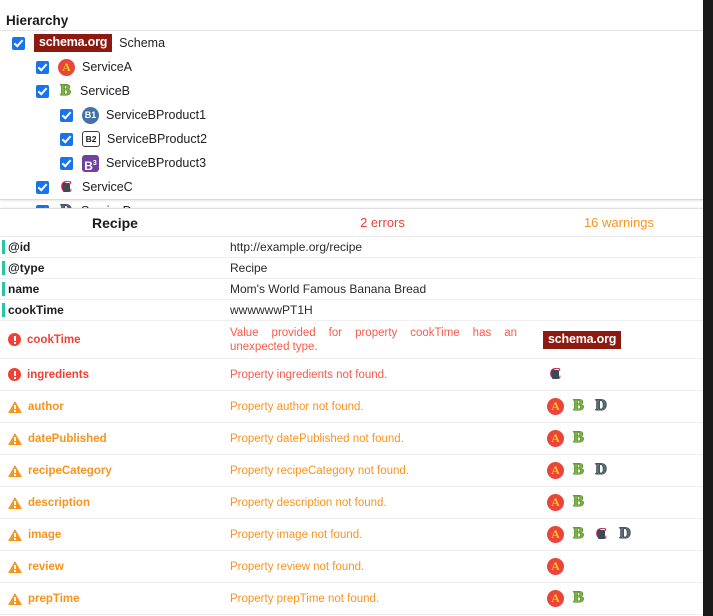 The width and height of the screenshot is (713, 616). I want to click on issue-vocab-cell: ABD, so click(619, 406).